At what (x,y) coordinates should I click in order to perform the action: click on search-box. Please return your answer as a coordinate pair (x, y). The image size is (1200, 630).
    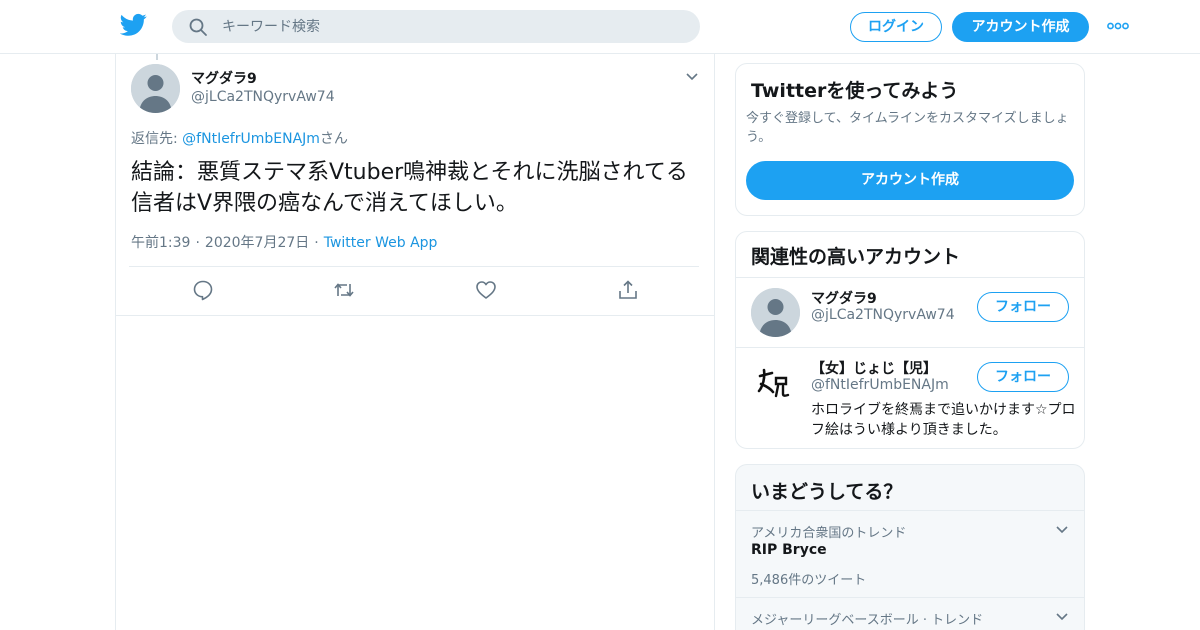
    Looking at the image, I should click on (436, 26).